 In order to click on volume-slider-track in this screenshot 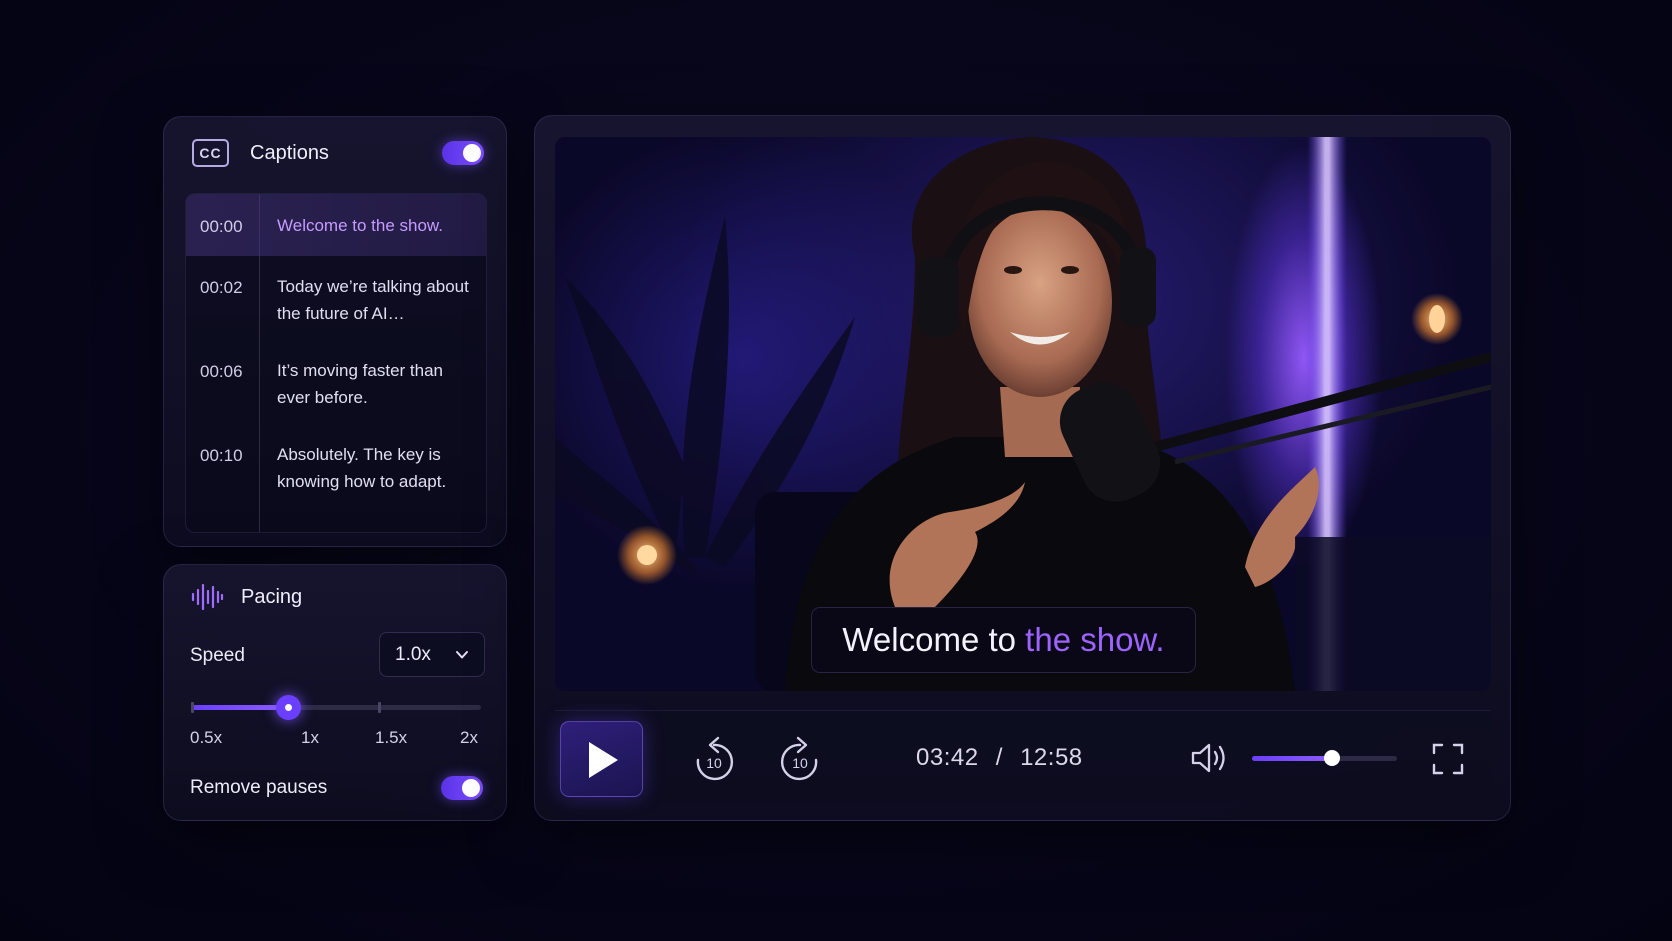, I will do `click(1324, 758)`.